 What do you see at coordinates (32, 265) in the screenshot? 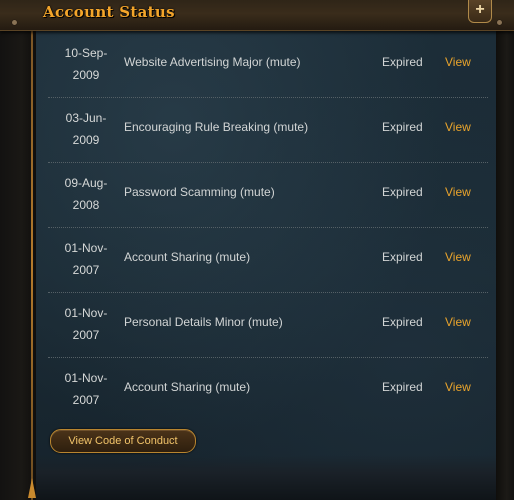
I see `gold-trim-line` at bounding box center [32, 265].